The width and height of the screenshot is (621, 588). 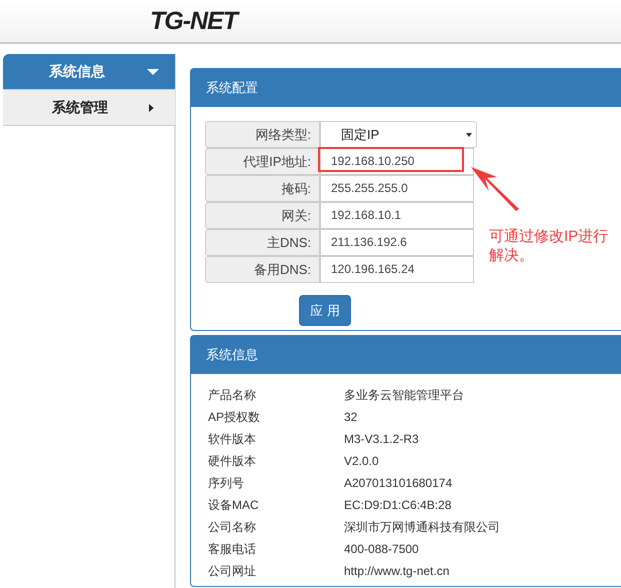 I want to click on info-label: 硬件版本, so click(x=232, y=461).